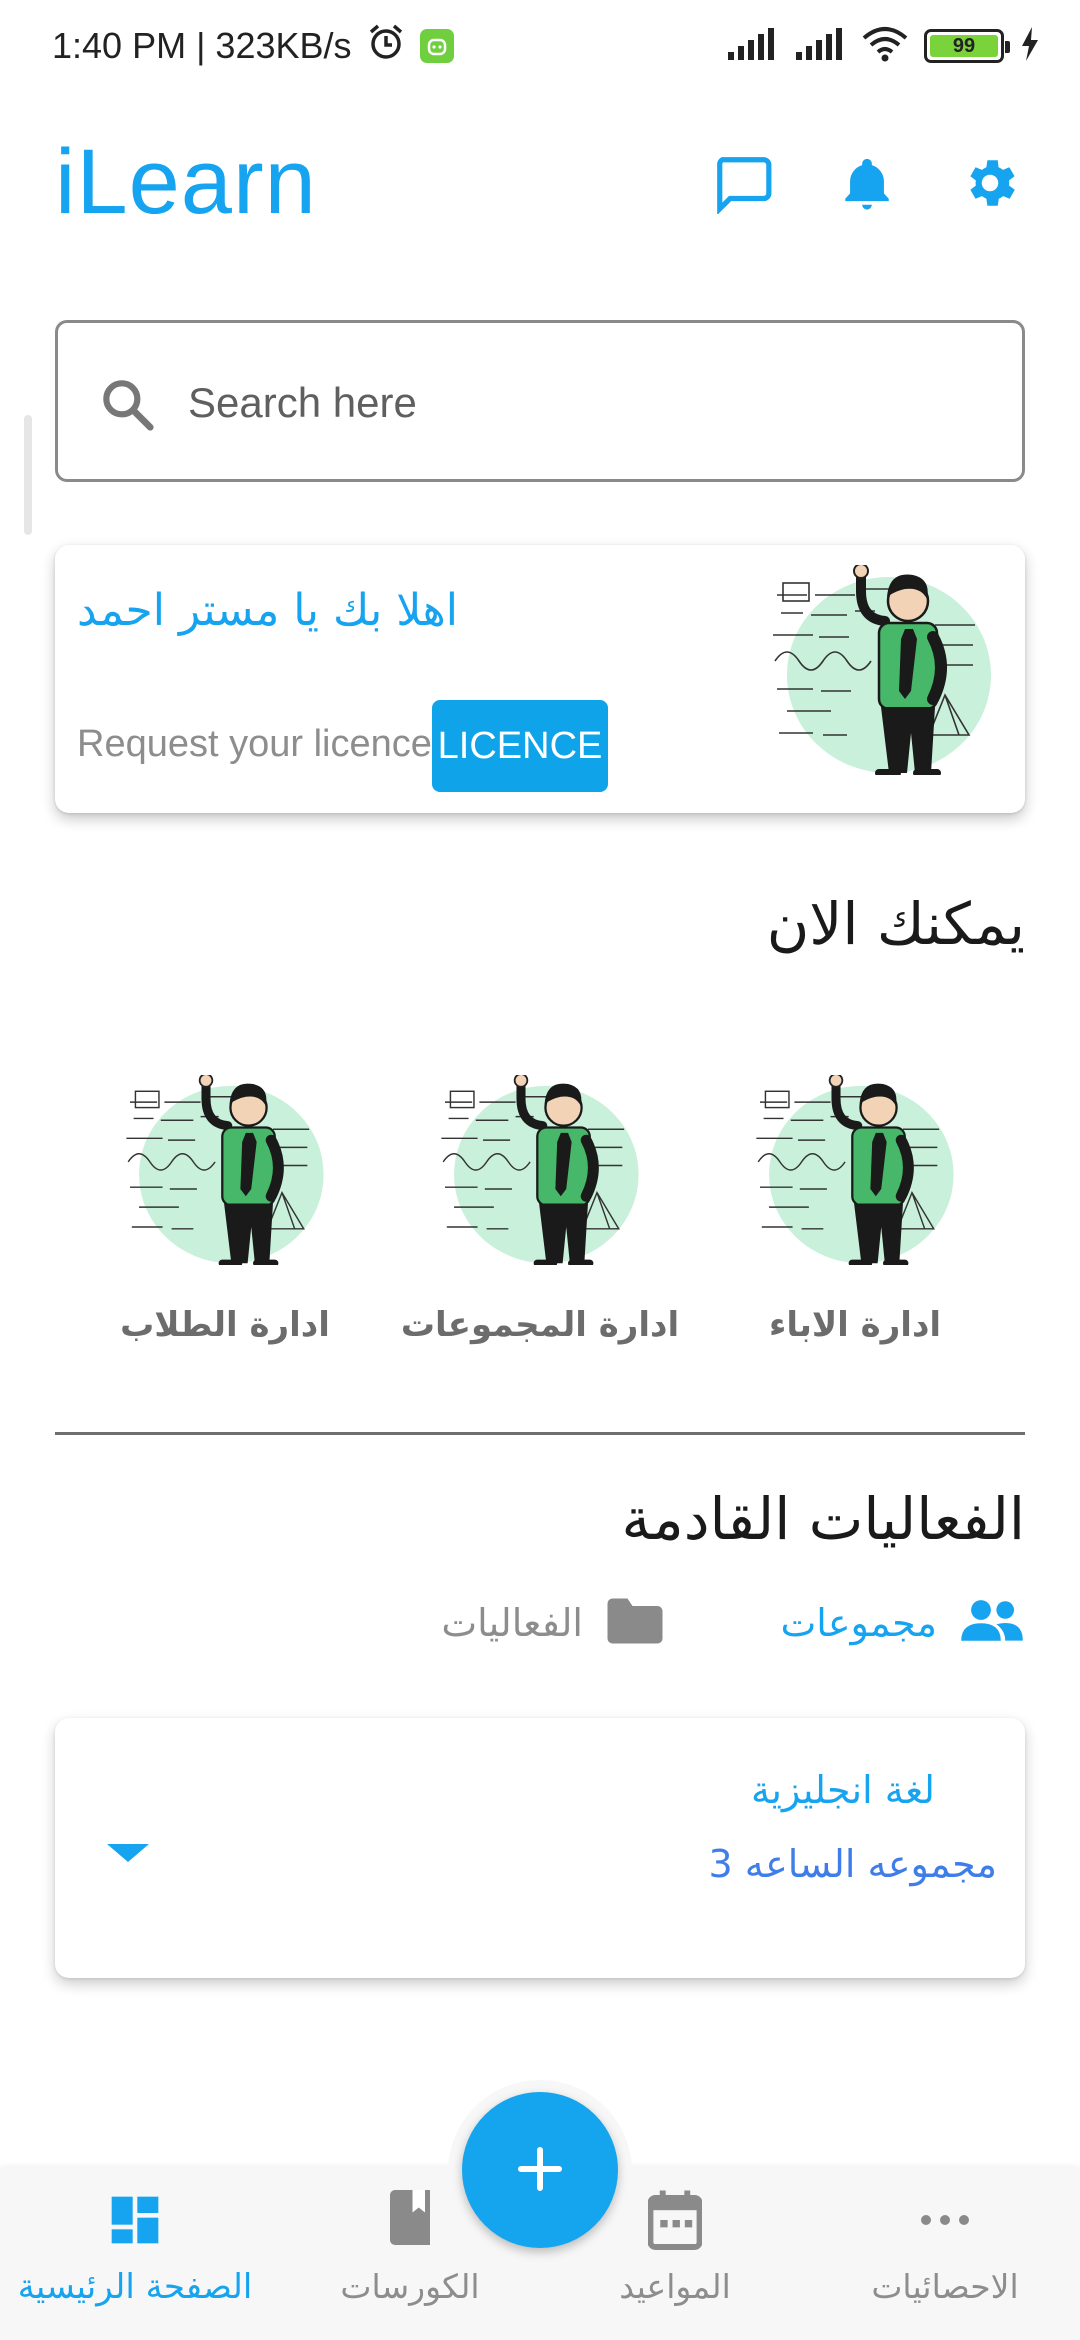  What do you see at coordinates (386, 46) in the screenshot?
I see `alarm-icon` at bounding box center [386, 46].